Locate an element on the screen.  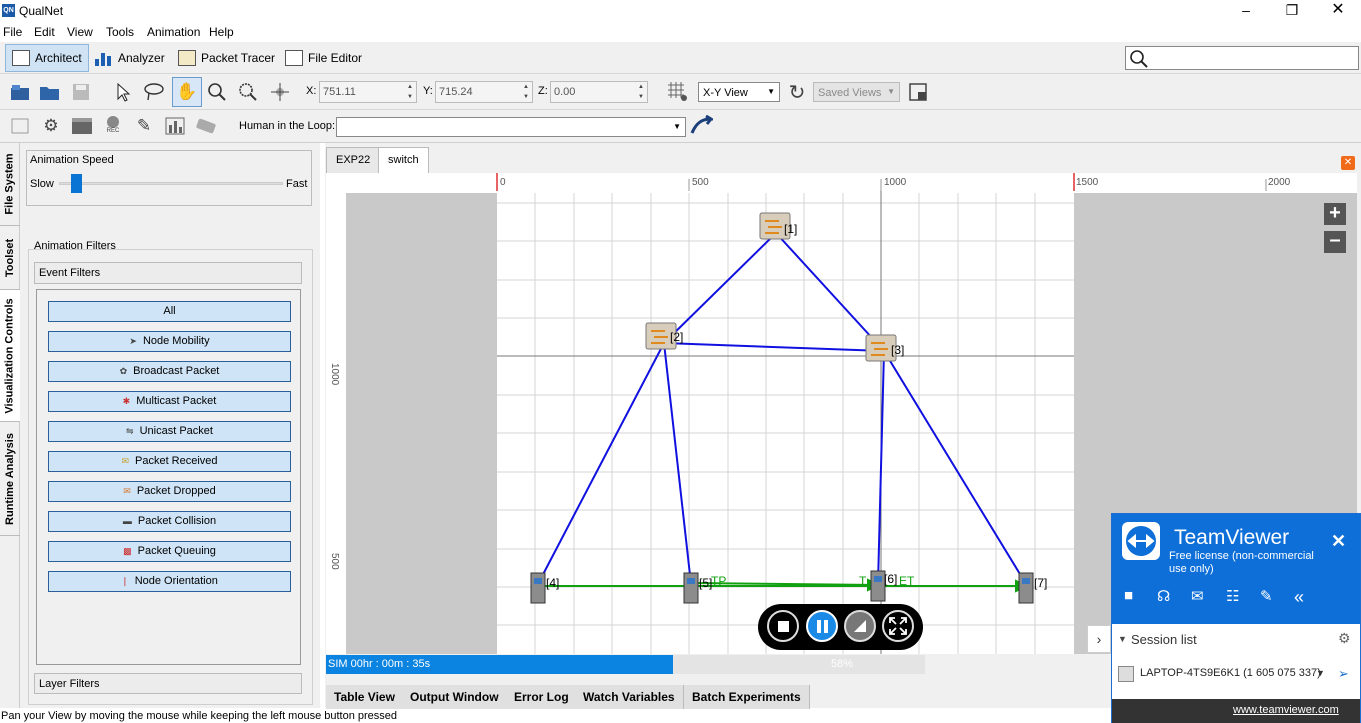
z-spinner: ▲ ▼ is located at coordinates (641, 92).